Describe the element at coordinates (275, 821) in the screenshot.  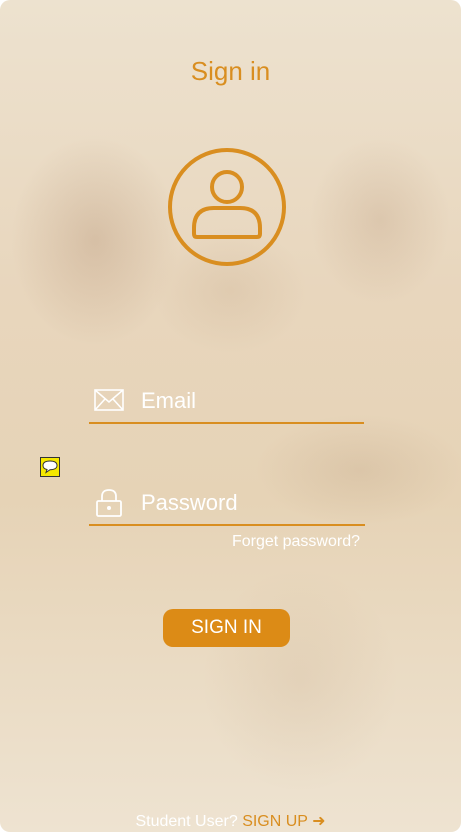
I see `sign-up-label: SIGN UP` at that location.